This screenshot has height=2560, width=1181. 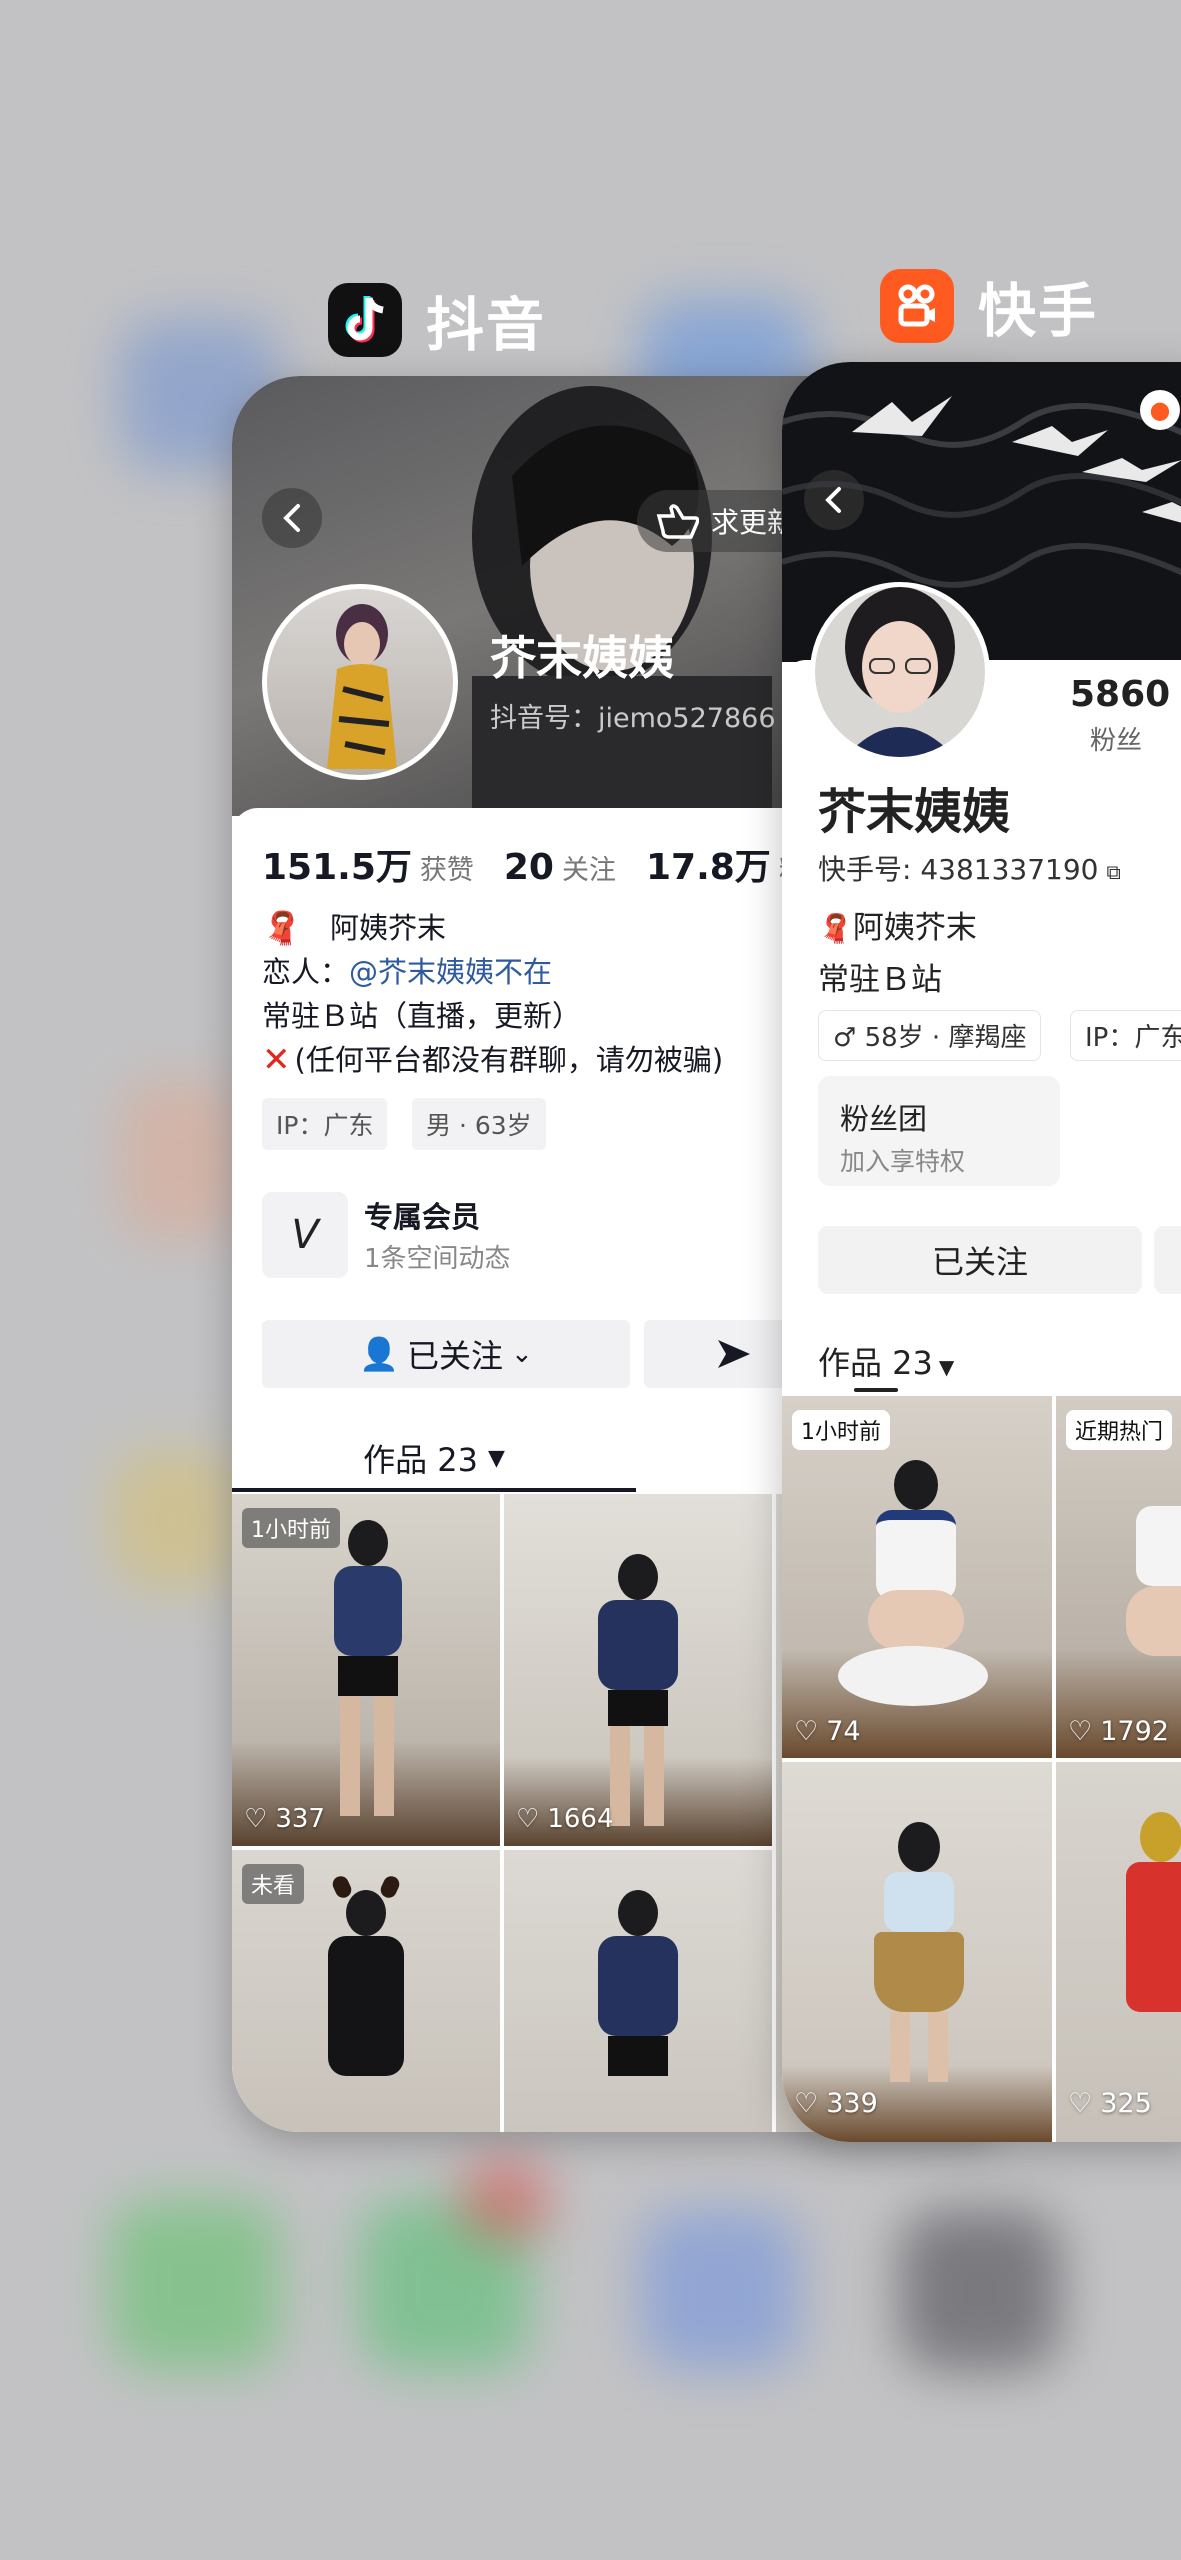 What do you see at coordinates (917, 306) in the screenshot?
I see `kuaishou-app-icon` at bounding box center [917, 306].